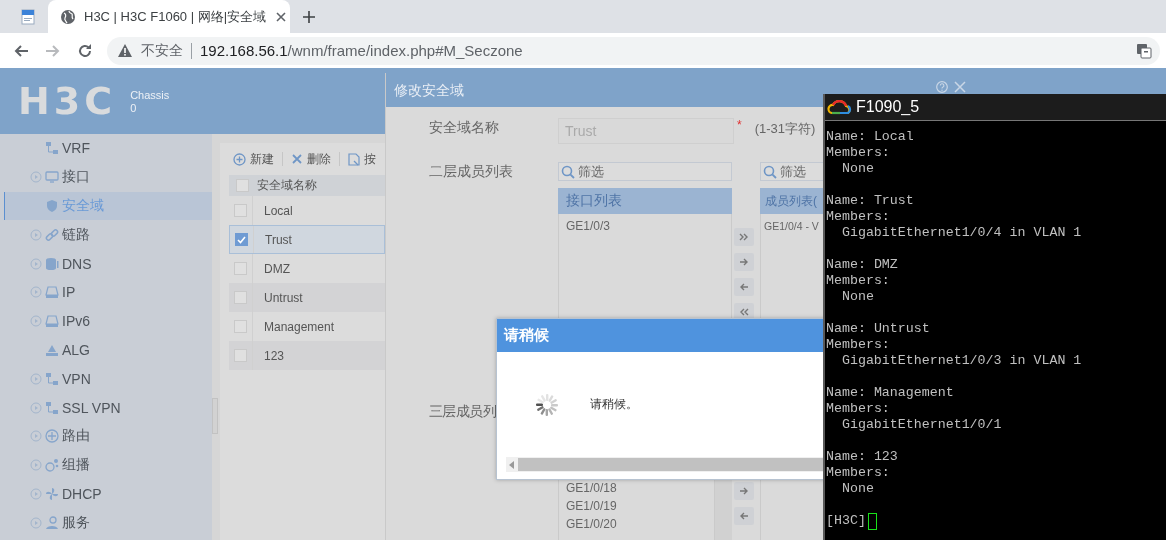  What do you see at coordinates (785, 129) in the screenshot?
I see `field-hint: (1-31字符)` at bounding box center [785, 129].